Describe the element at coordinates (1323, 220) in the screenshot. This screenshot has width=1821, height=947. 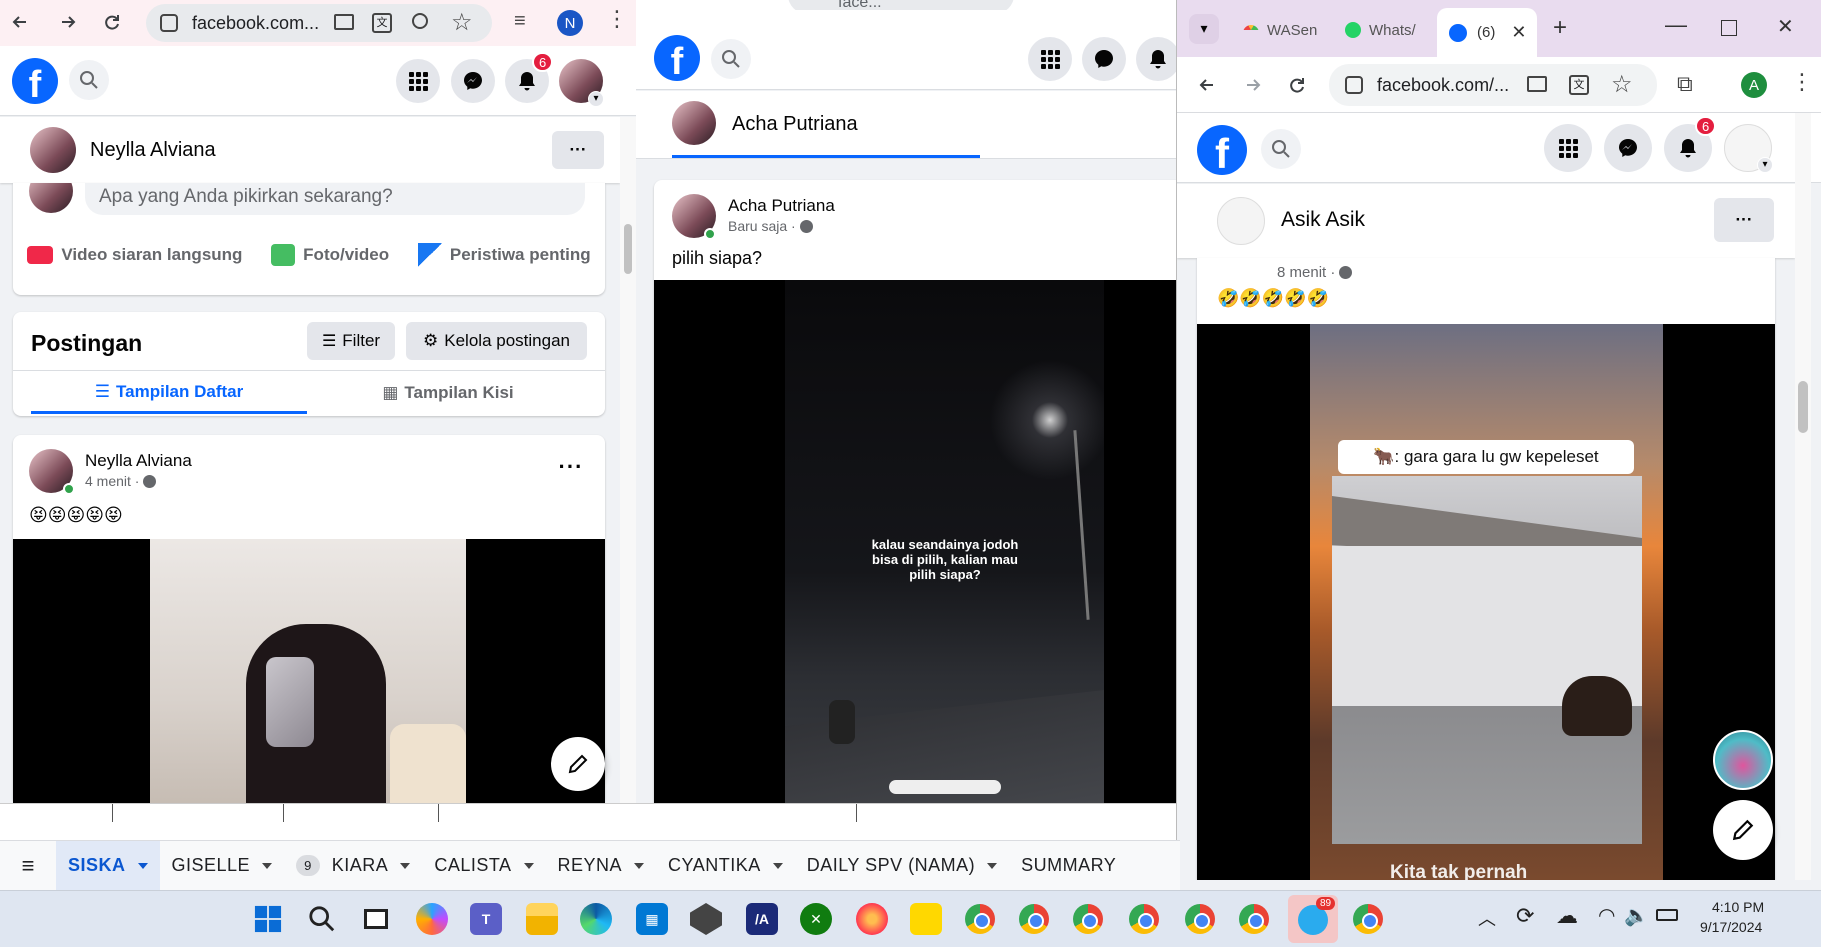
I see `profile-name: Asik Asik` at that location.